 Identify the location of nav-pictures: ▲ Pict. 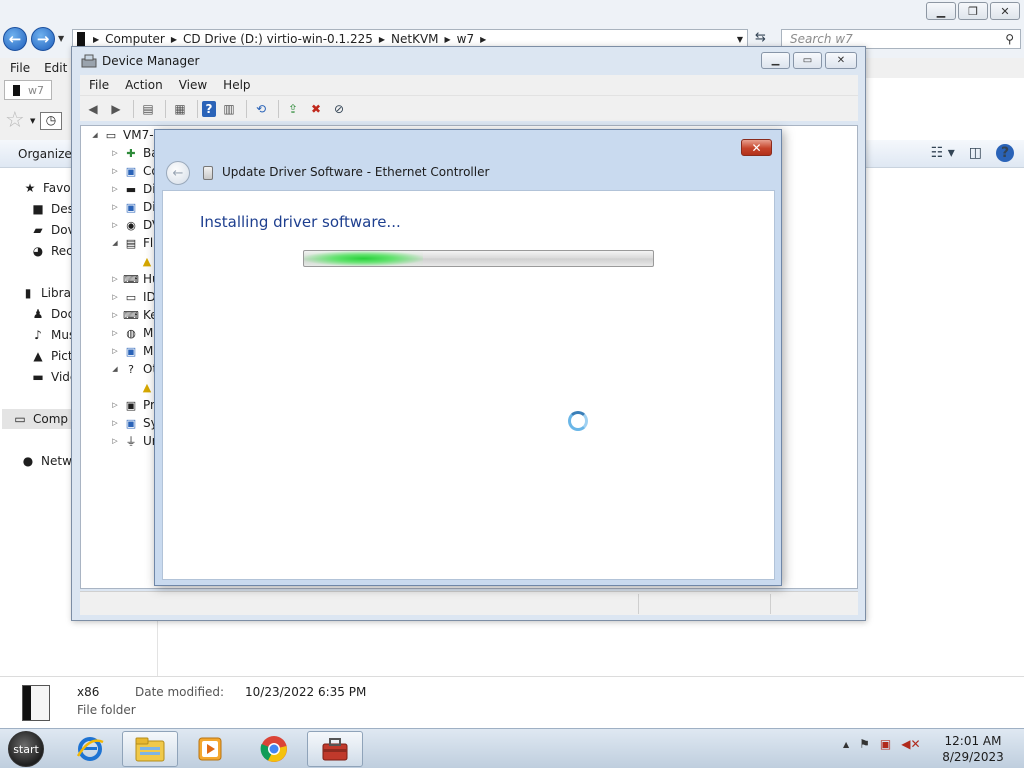
(51, 356).